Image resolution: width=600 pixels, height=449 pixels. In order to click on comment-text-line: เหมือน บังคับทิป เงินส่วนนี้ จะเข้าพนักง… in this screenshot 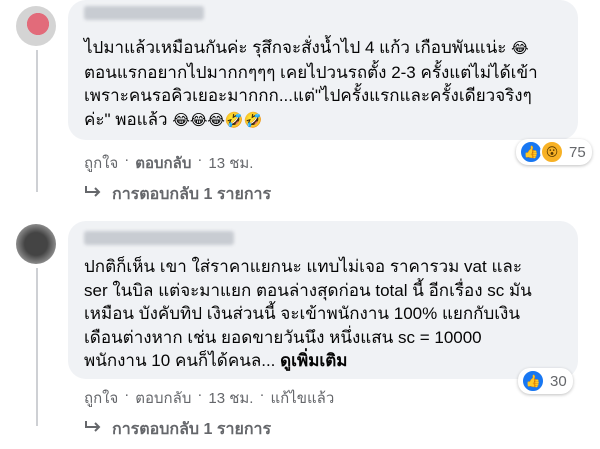, I will do `click(302, 313)`.